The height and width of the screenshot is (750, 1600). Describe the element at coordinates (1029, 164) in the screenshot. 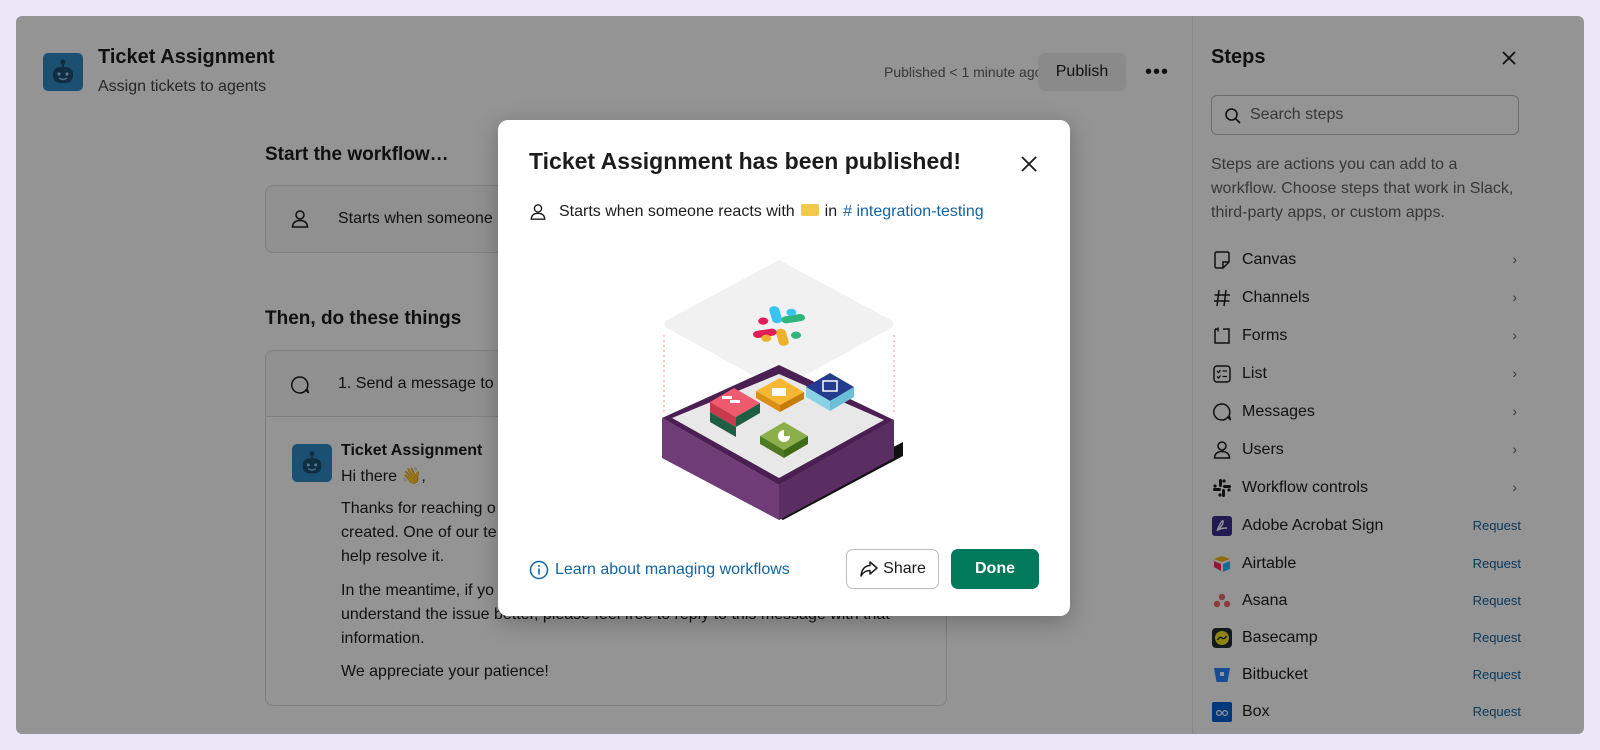

I see `close-icon` at that location.